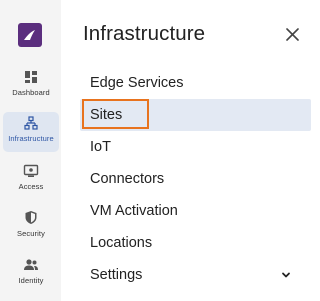 The height and width of the screenshot is (301, 320). Describe the element at coordinates (31, 280) in the screenshot. I see `rail-label-identity: Identity` at that location.